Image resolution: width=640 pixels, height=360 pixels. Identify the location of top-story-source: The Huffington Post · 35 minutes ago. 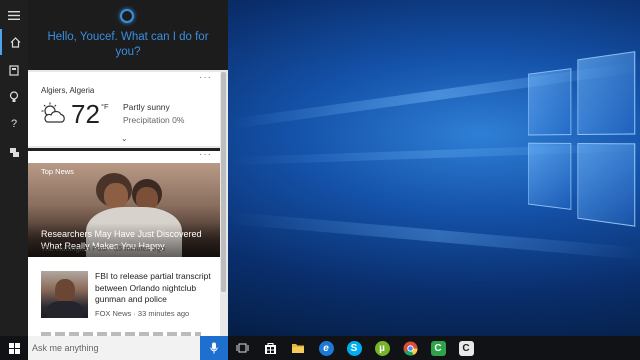
(103, 248).